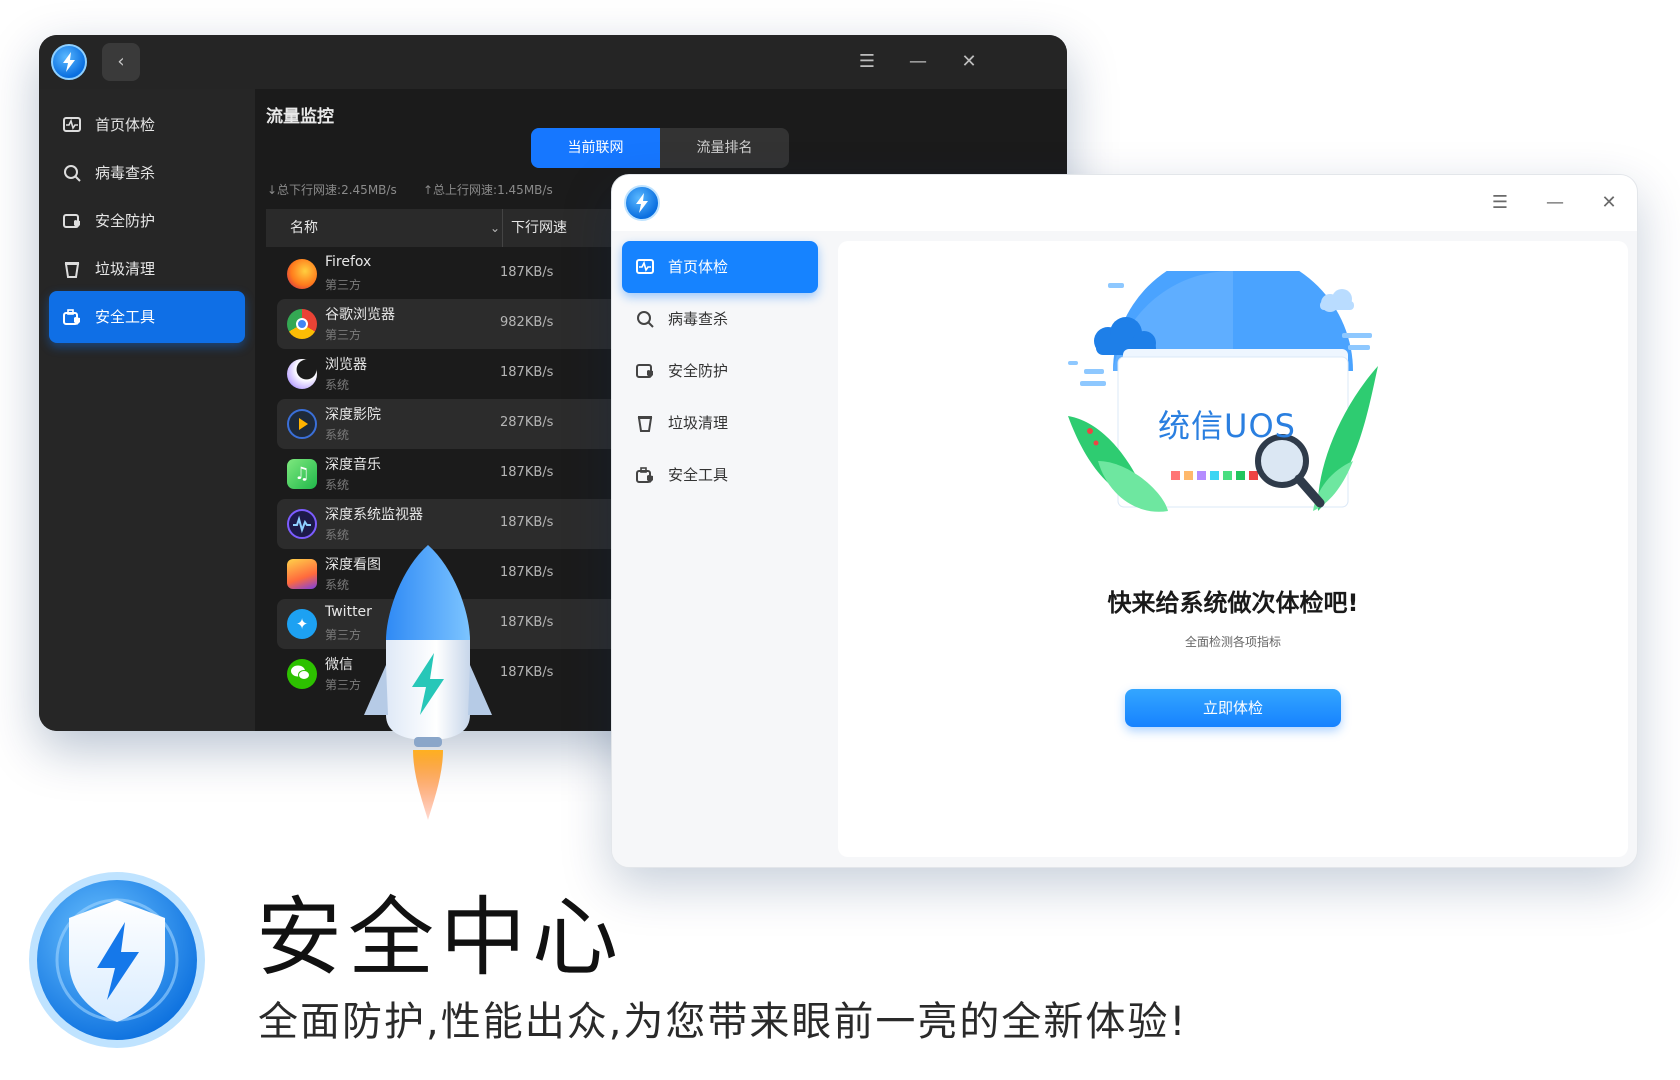 This screenshot has height=1080, width=1680. I want to click on brand-title: 安全中心, so click(440, 938).